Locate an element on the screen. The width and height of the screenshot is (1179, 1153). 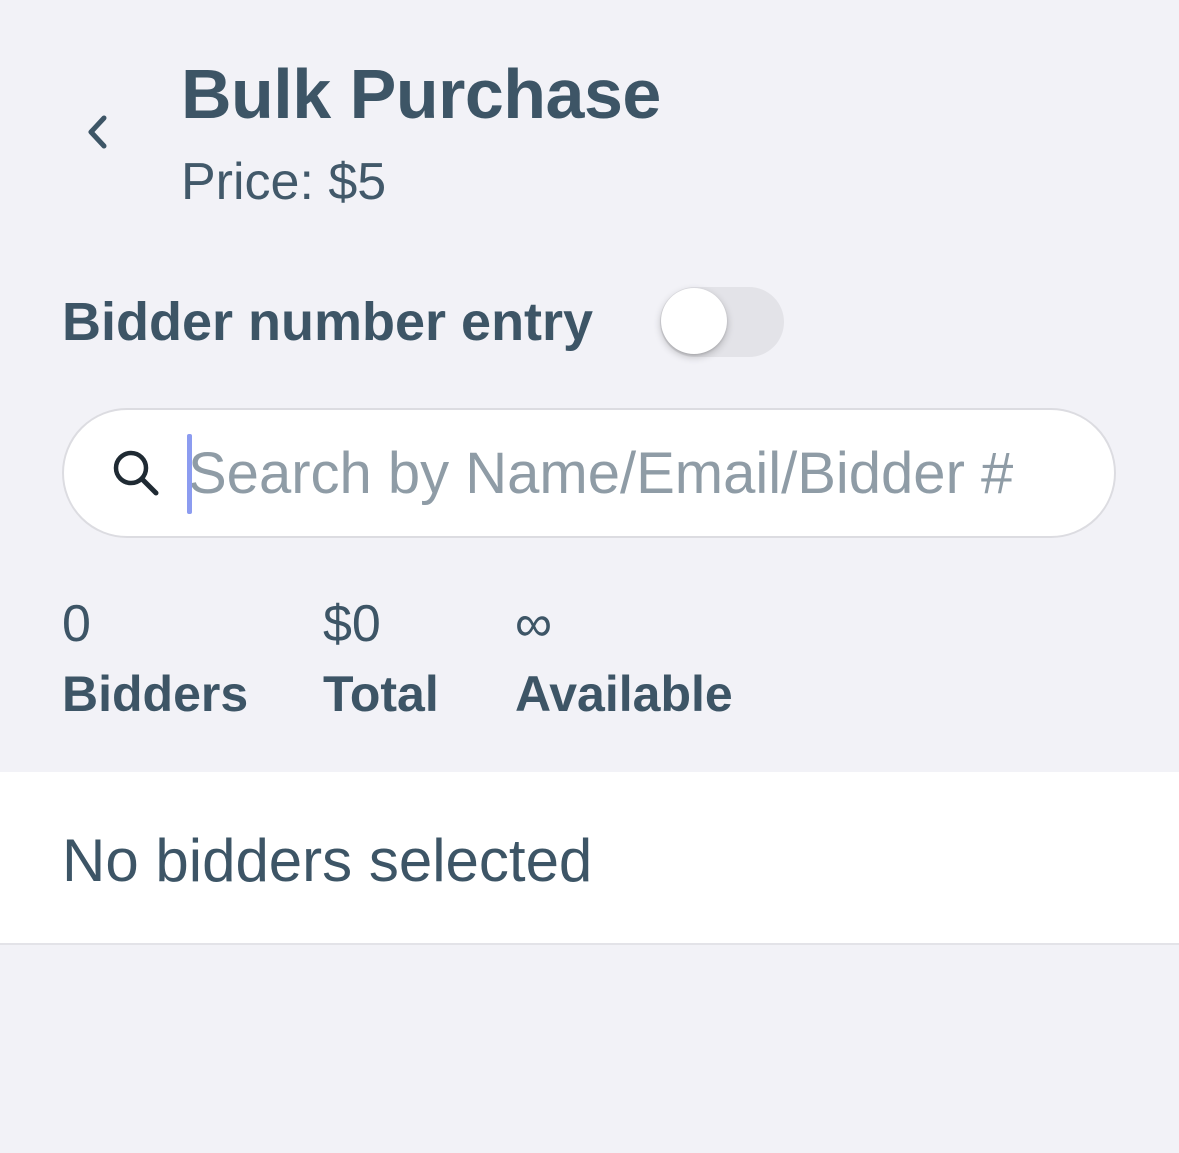
empty-state-message: No bidders selected is located at coordinates (327, 860).